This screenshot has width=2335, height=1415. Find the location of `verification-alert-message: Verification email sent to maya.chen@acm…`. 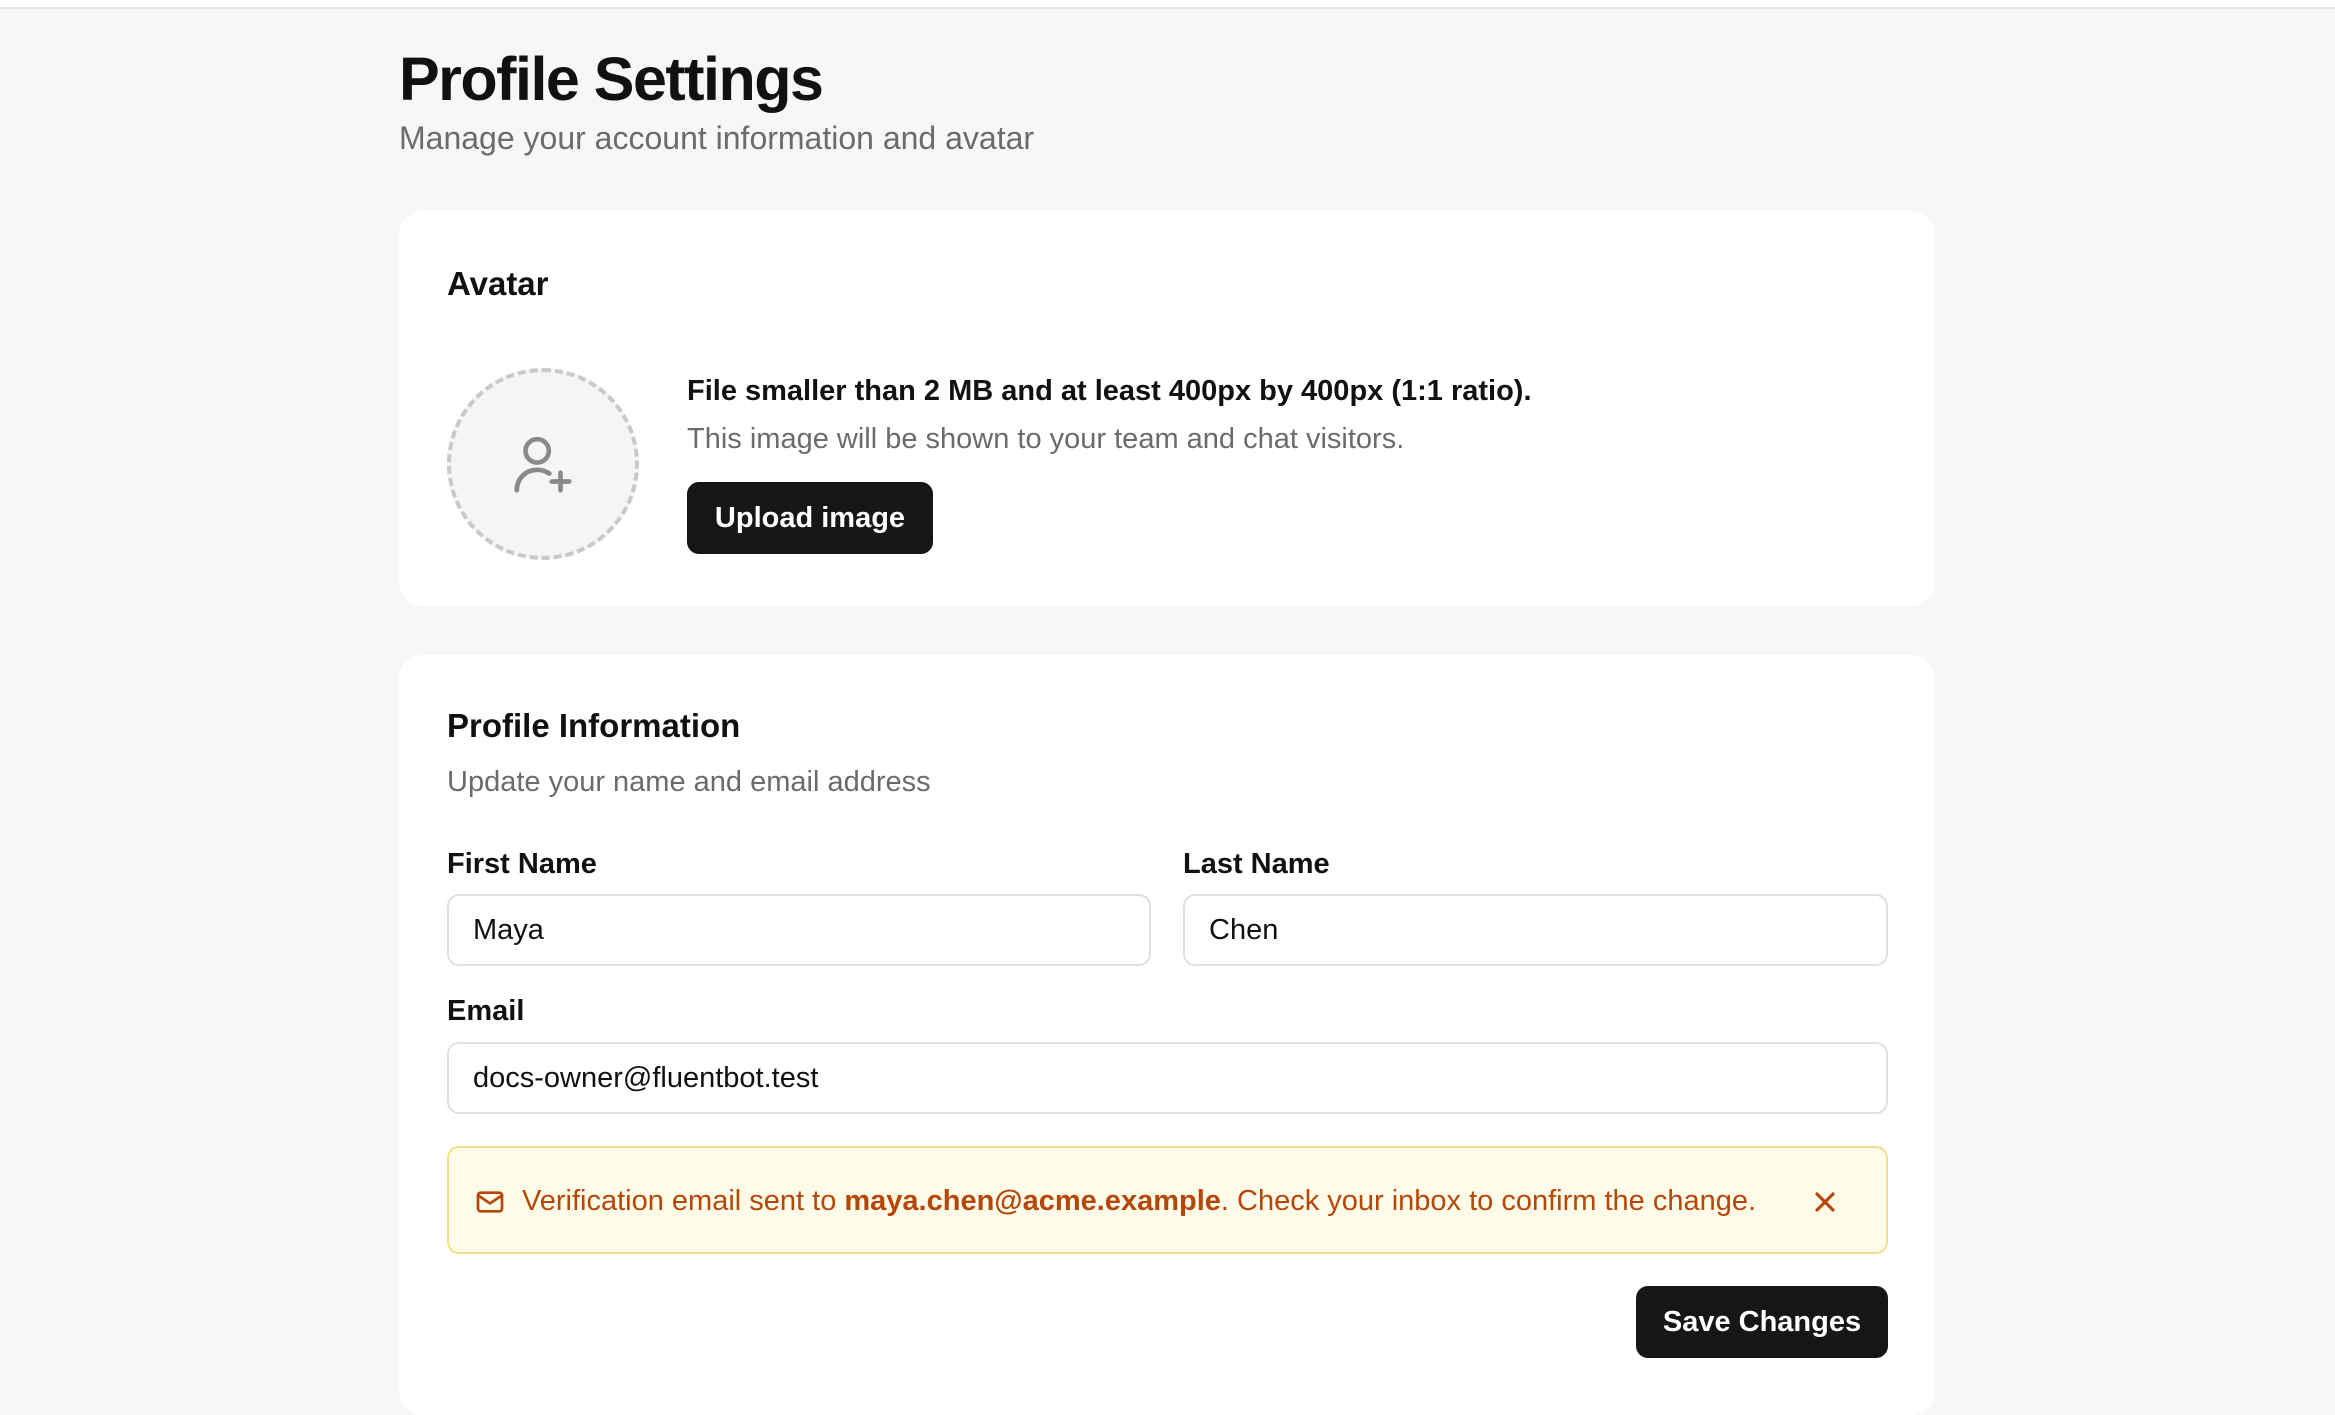

verification-alert-message: Verification email sent to maya.chen@acm… is located at coordinates (1139, 1201).